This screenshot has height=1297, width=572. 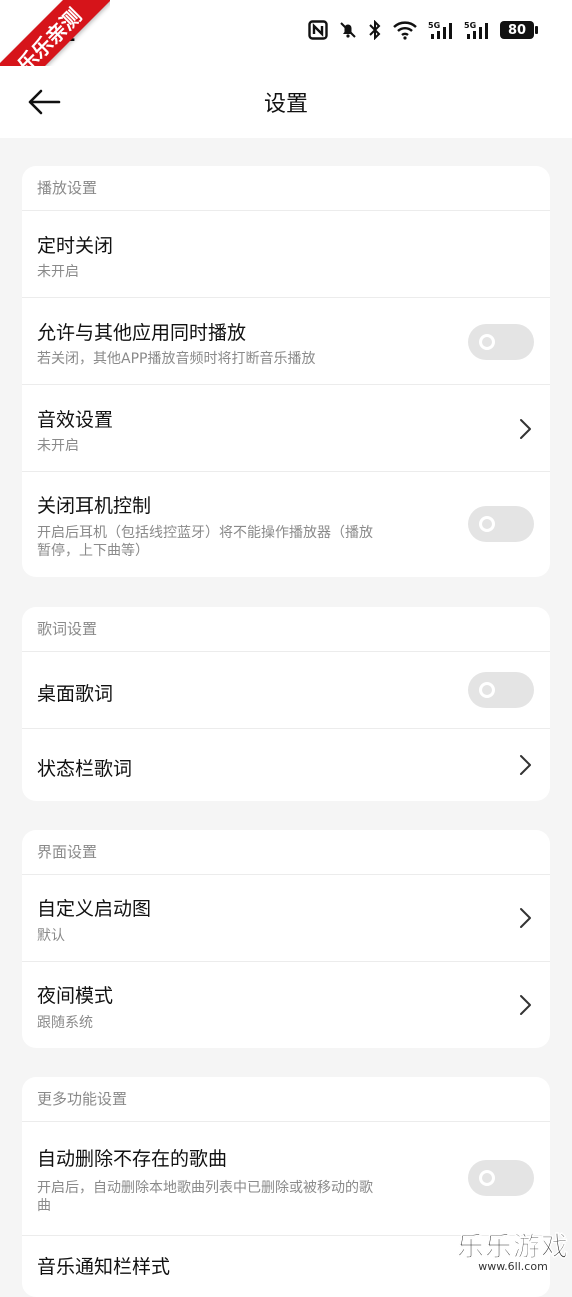 What do you see at coordinates (286, 918) in the screenshot?
I see `row-custom-splash: 自定义启动图 默认` at bounding box center [286, 918].